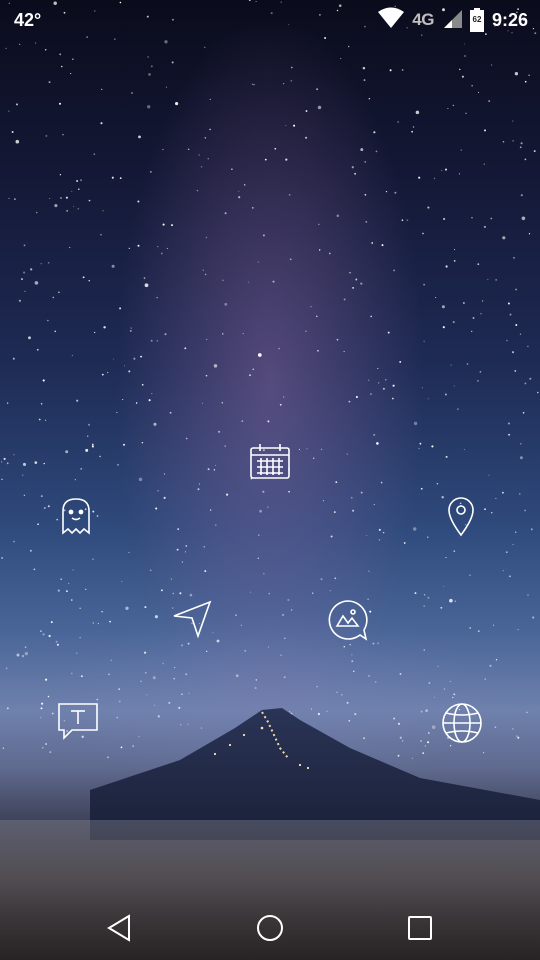  Describe the element at coordinates (423, 19) in the screenshot. I see `network-type-label: 4G` at that location.